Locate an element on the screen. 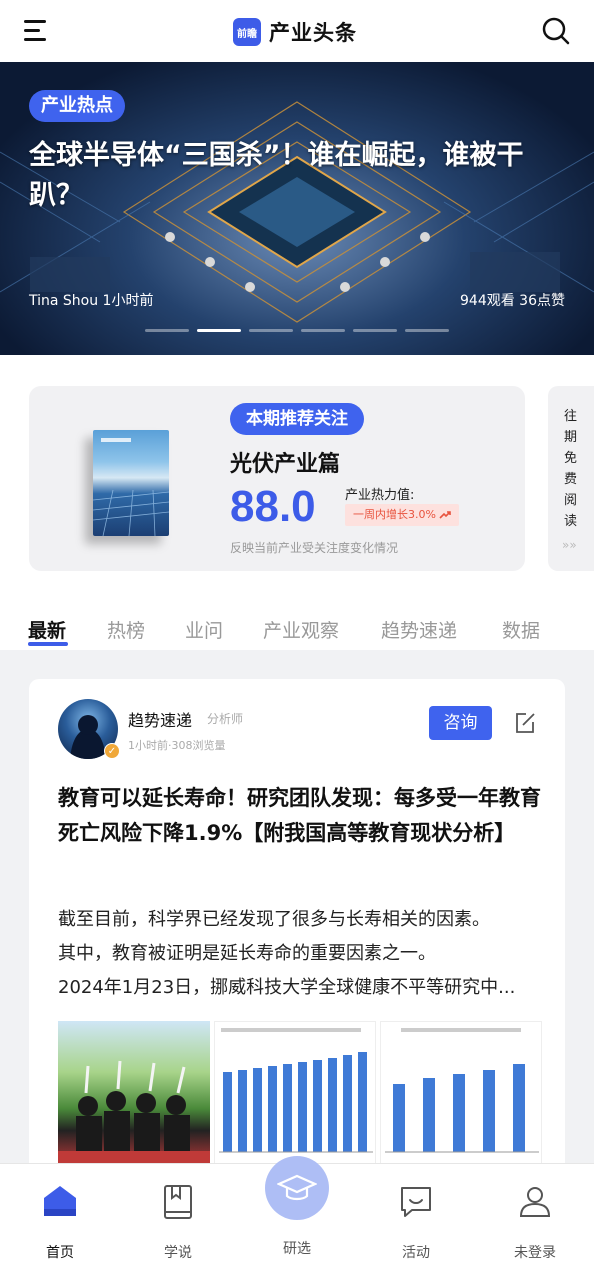 The width and height of the screenshot is (594, 1280). article-images is located at coordinates (300, 1094).